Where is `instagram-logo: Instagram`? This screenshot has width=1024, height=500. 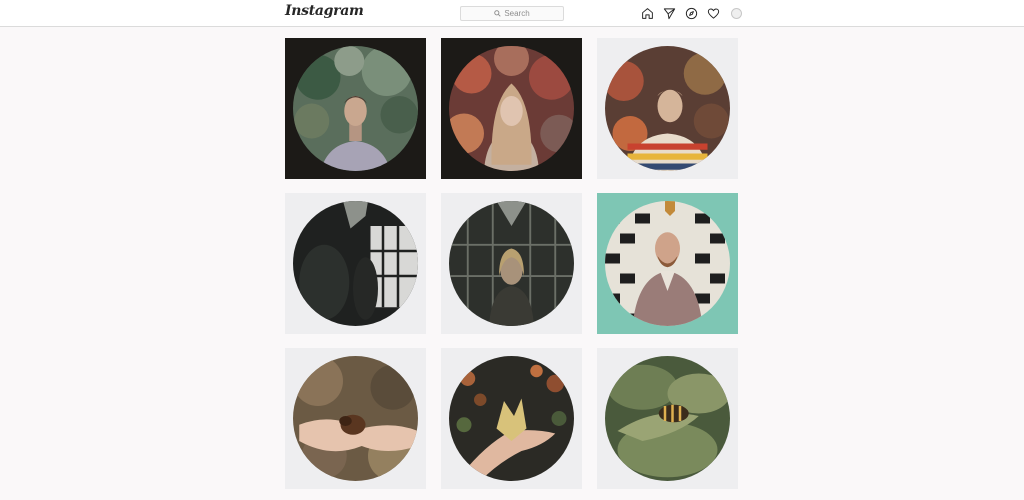 instagram-logo: Instagram is located at coordinates (324, 11).